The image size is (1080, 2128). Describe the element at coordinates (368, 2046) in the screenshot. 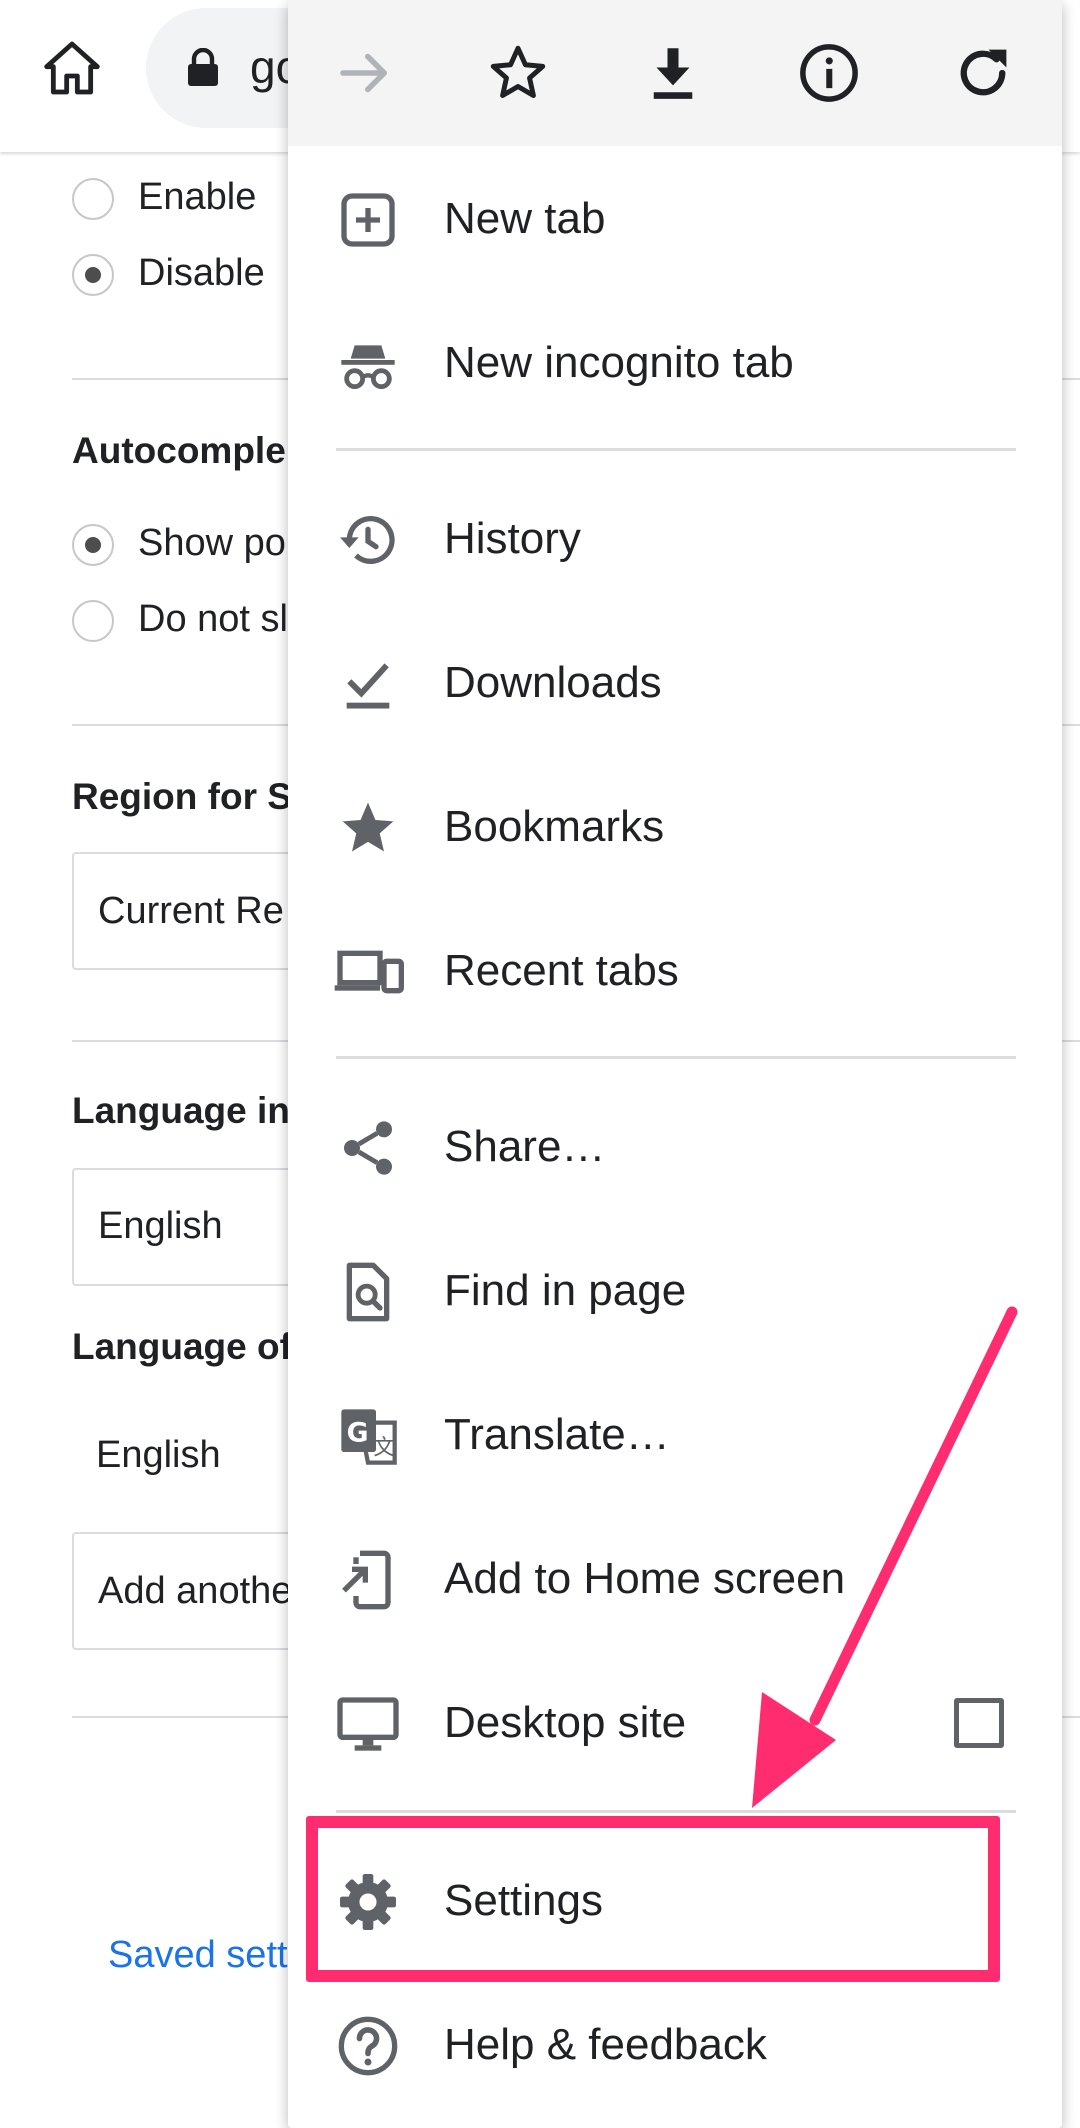

I see `help-icon` at that location.